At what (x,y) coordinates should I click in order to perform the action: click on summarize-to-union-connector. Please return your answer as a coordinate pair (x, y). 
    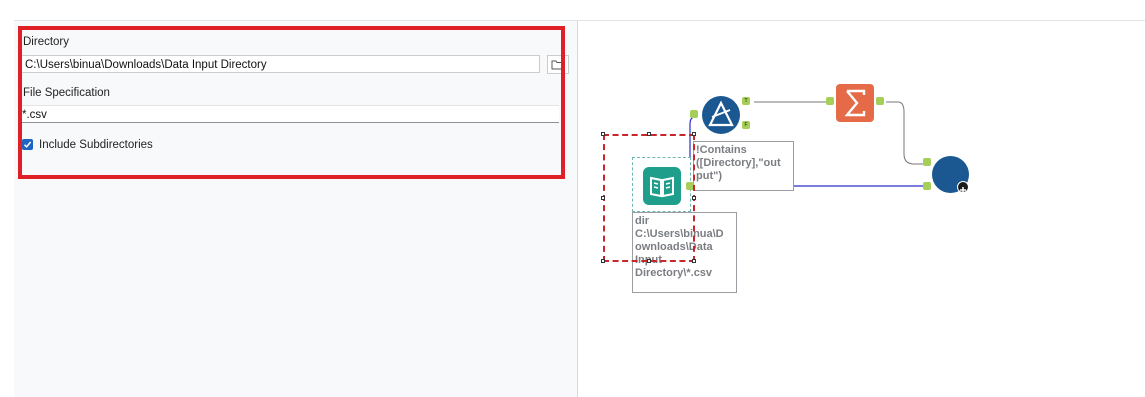
    Looking at the image, I should click on (904, 133).